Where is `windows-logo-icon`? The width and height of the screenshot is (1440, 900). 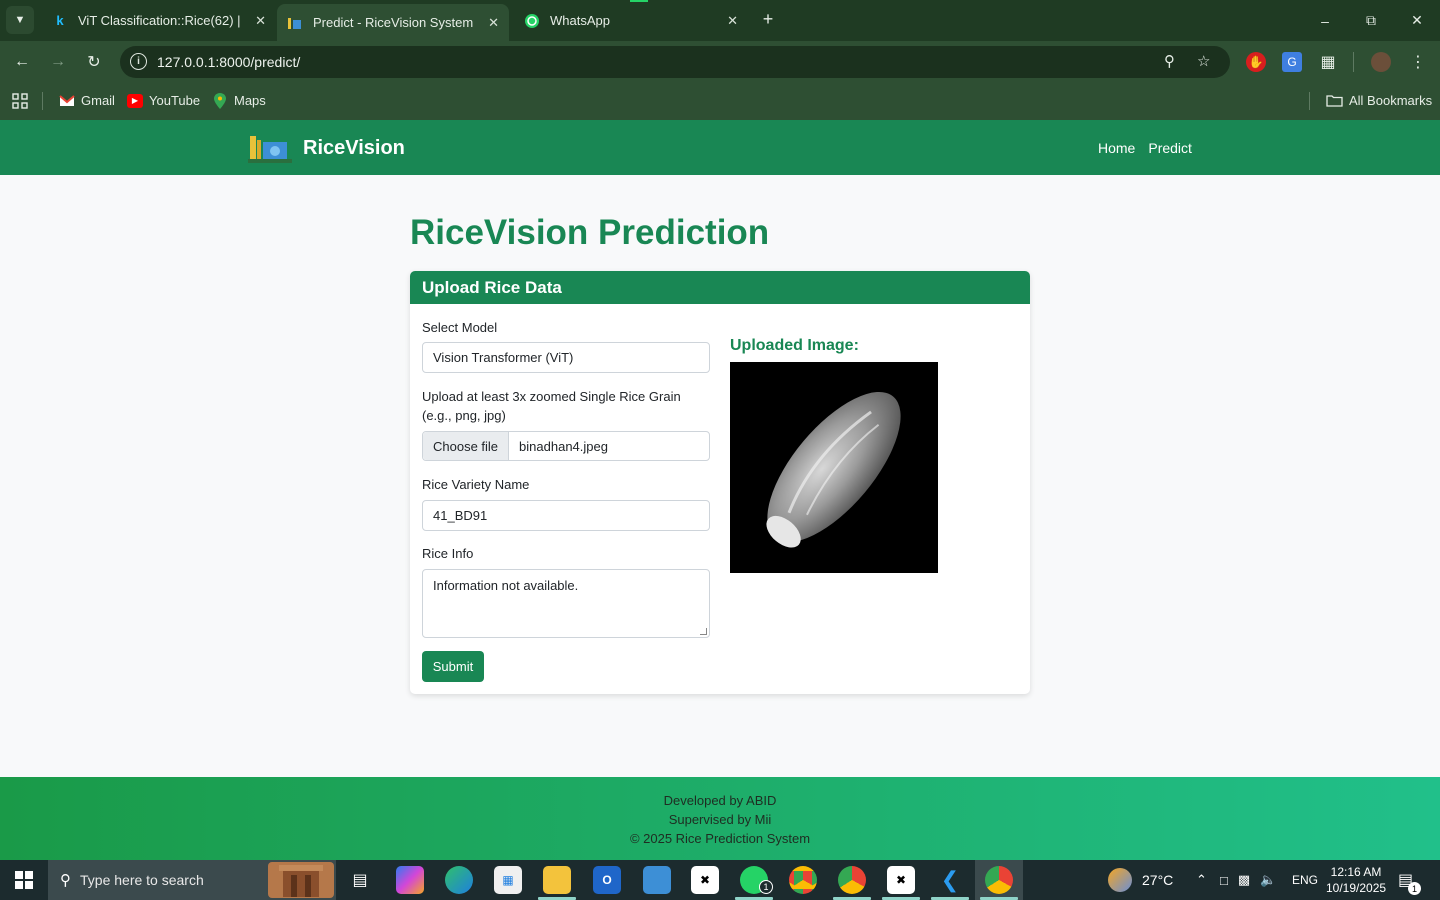 windows-logo-icon is located at coordinates (24, 880).